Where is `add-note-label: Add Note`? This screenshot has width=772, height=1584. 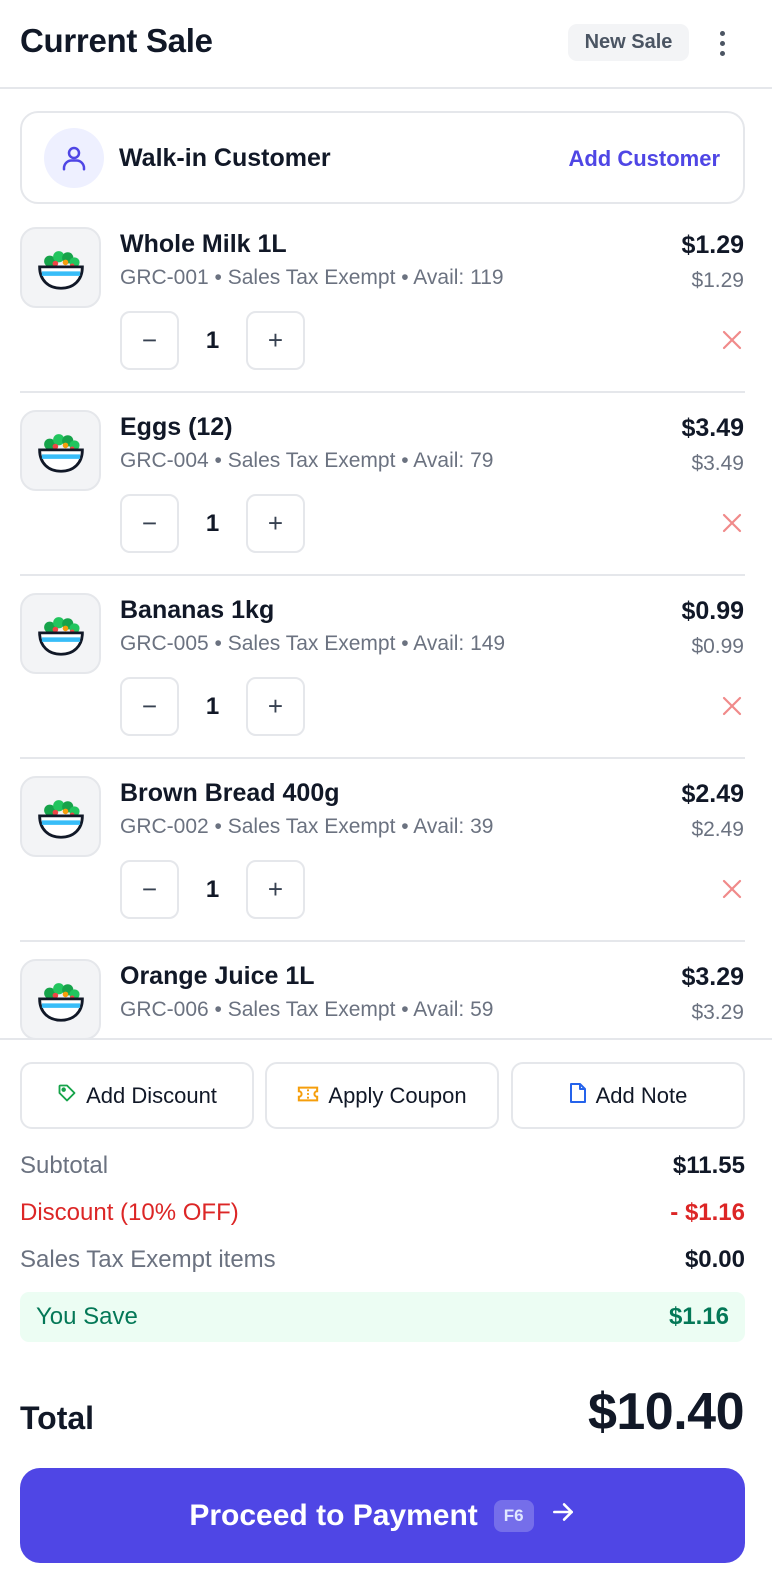
add-note-label: Add Note is located at coordinates (641, 1095).